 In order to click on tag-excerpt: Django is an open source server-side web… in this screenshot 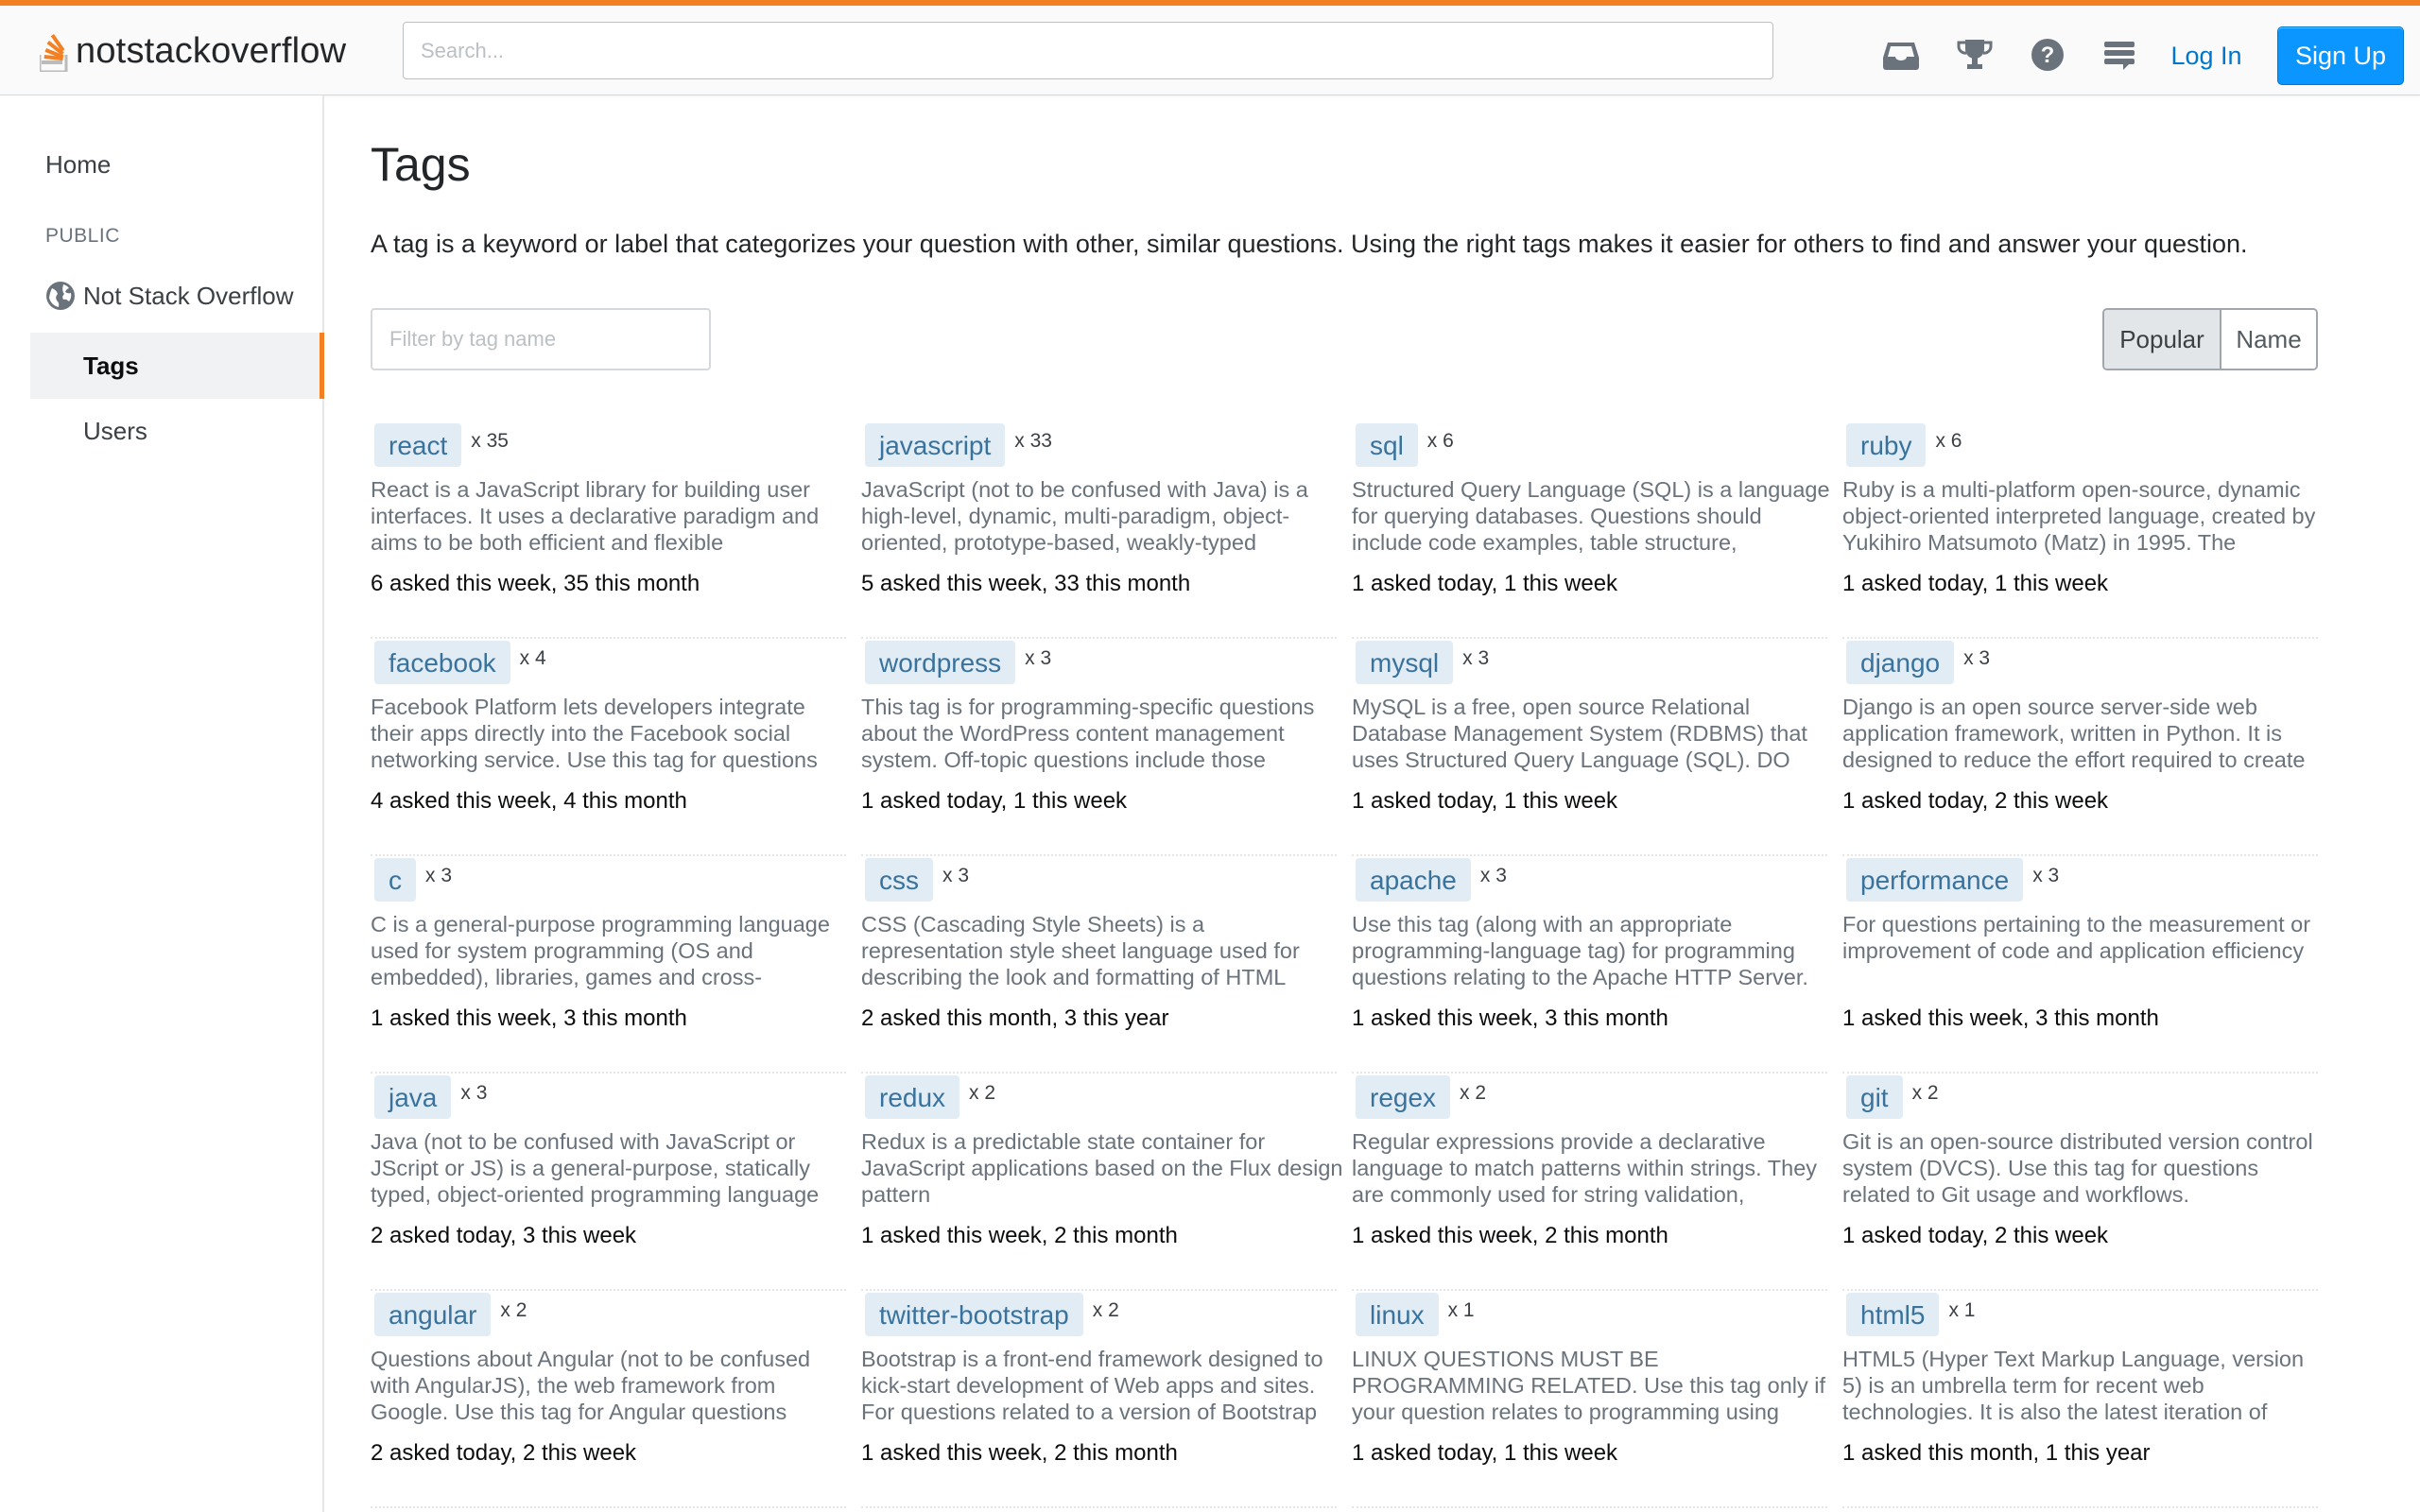, I will do `click(2074, 733)`.